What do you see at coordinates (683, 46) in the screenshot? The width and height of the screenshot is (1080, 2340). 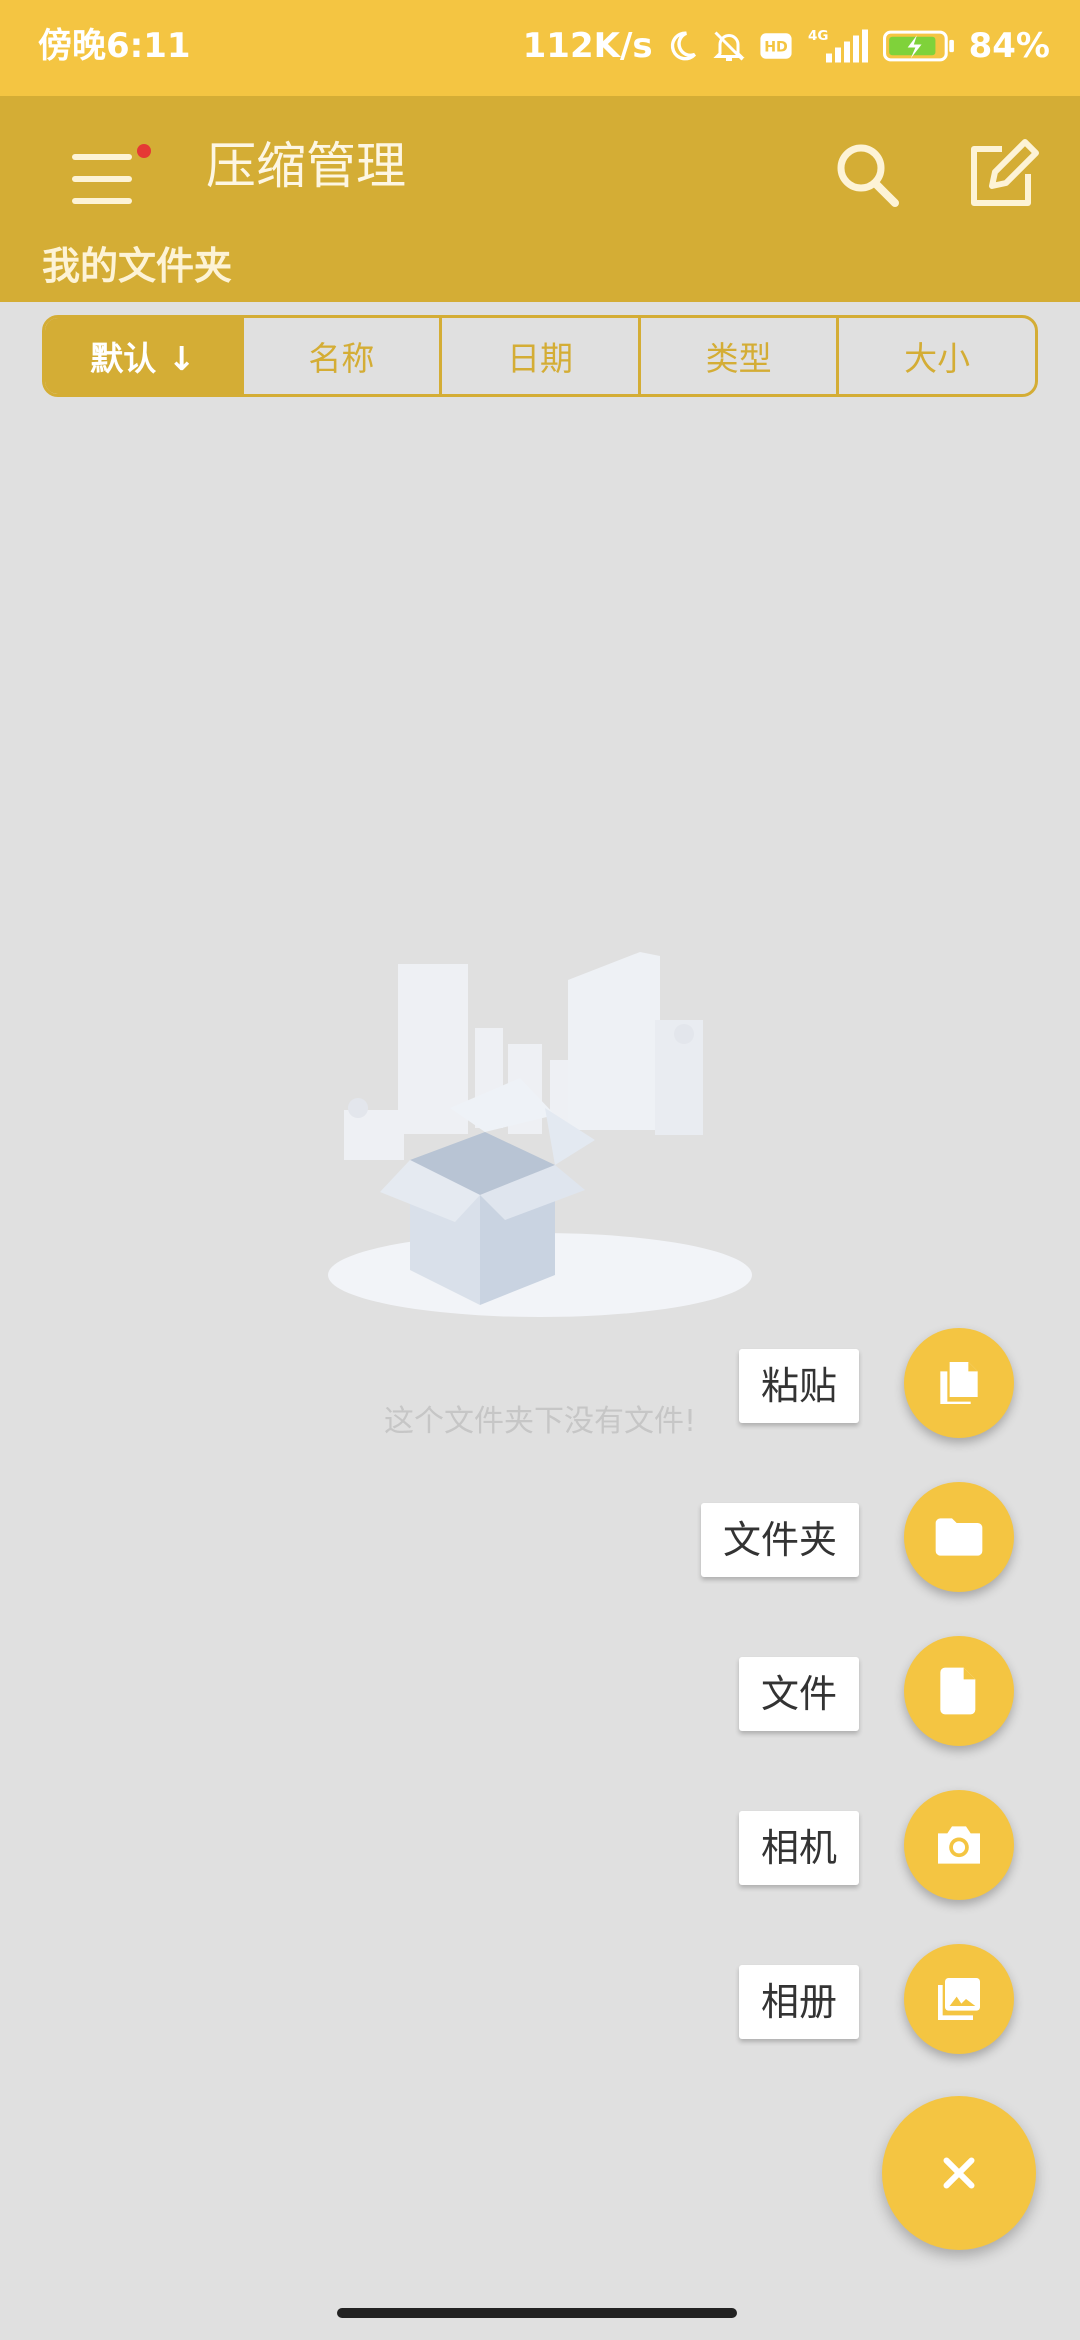 I see `moon-icon` at bounding box center [683, 46].